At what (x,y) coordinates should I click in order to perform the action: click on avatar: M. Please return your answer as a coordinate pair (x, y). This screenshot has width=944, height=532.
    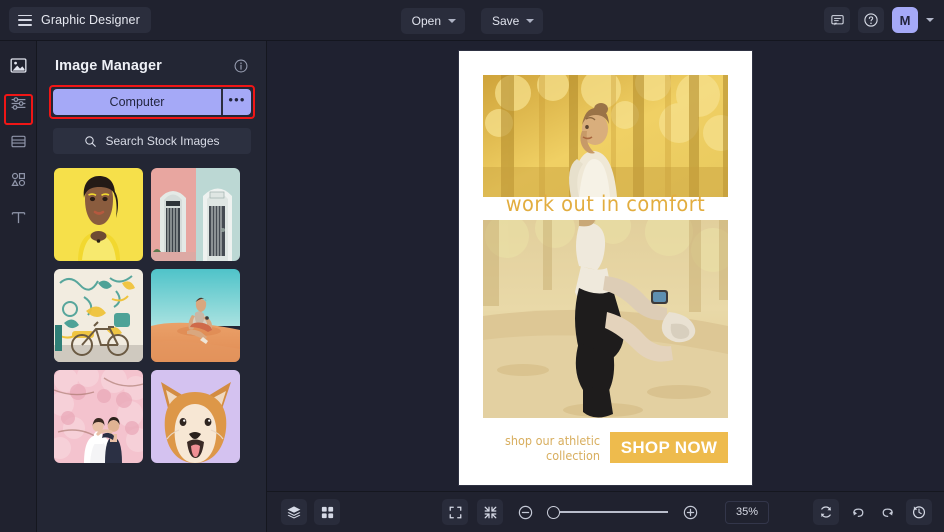
    Looking at the image, I should click on (905, 20).